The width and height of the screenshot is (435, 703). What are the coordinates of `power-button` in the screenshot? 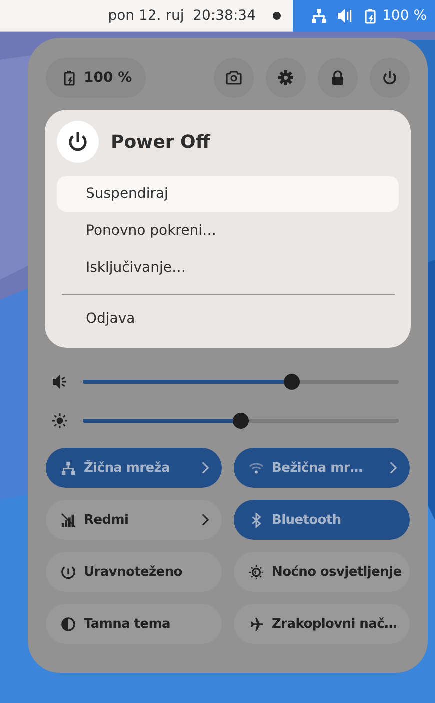 It's located at (390, 78).